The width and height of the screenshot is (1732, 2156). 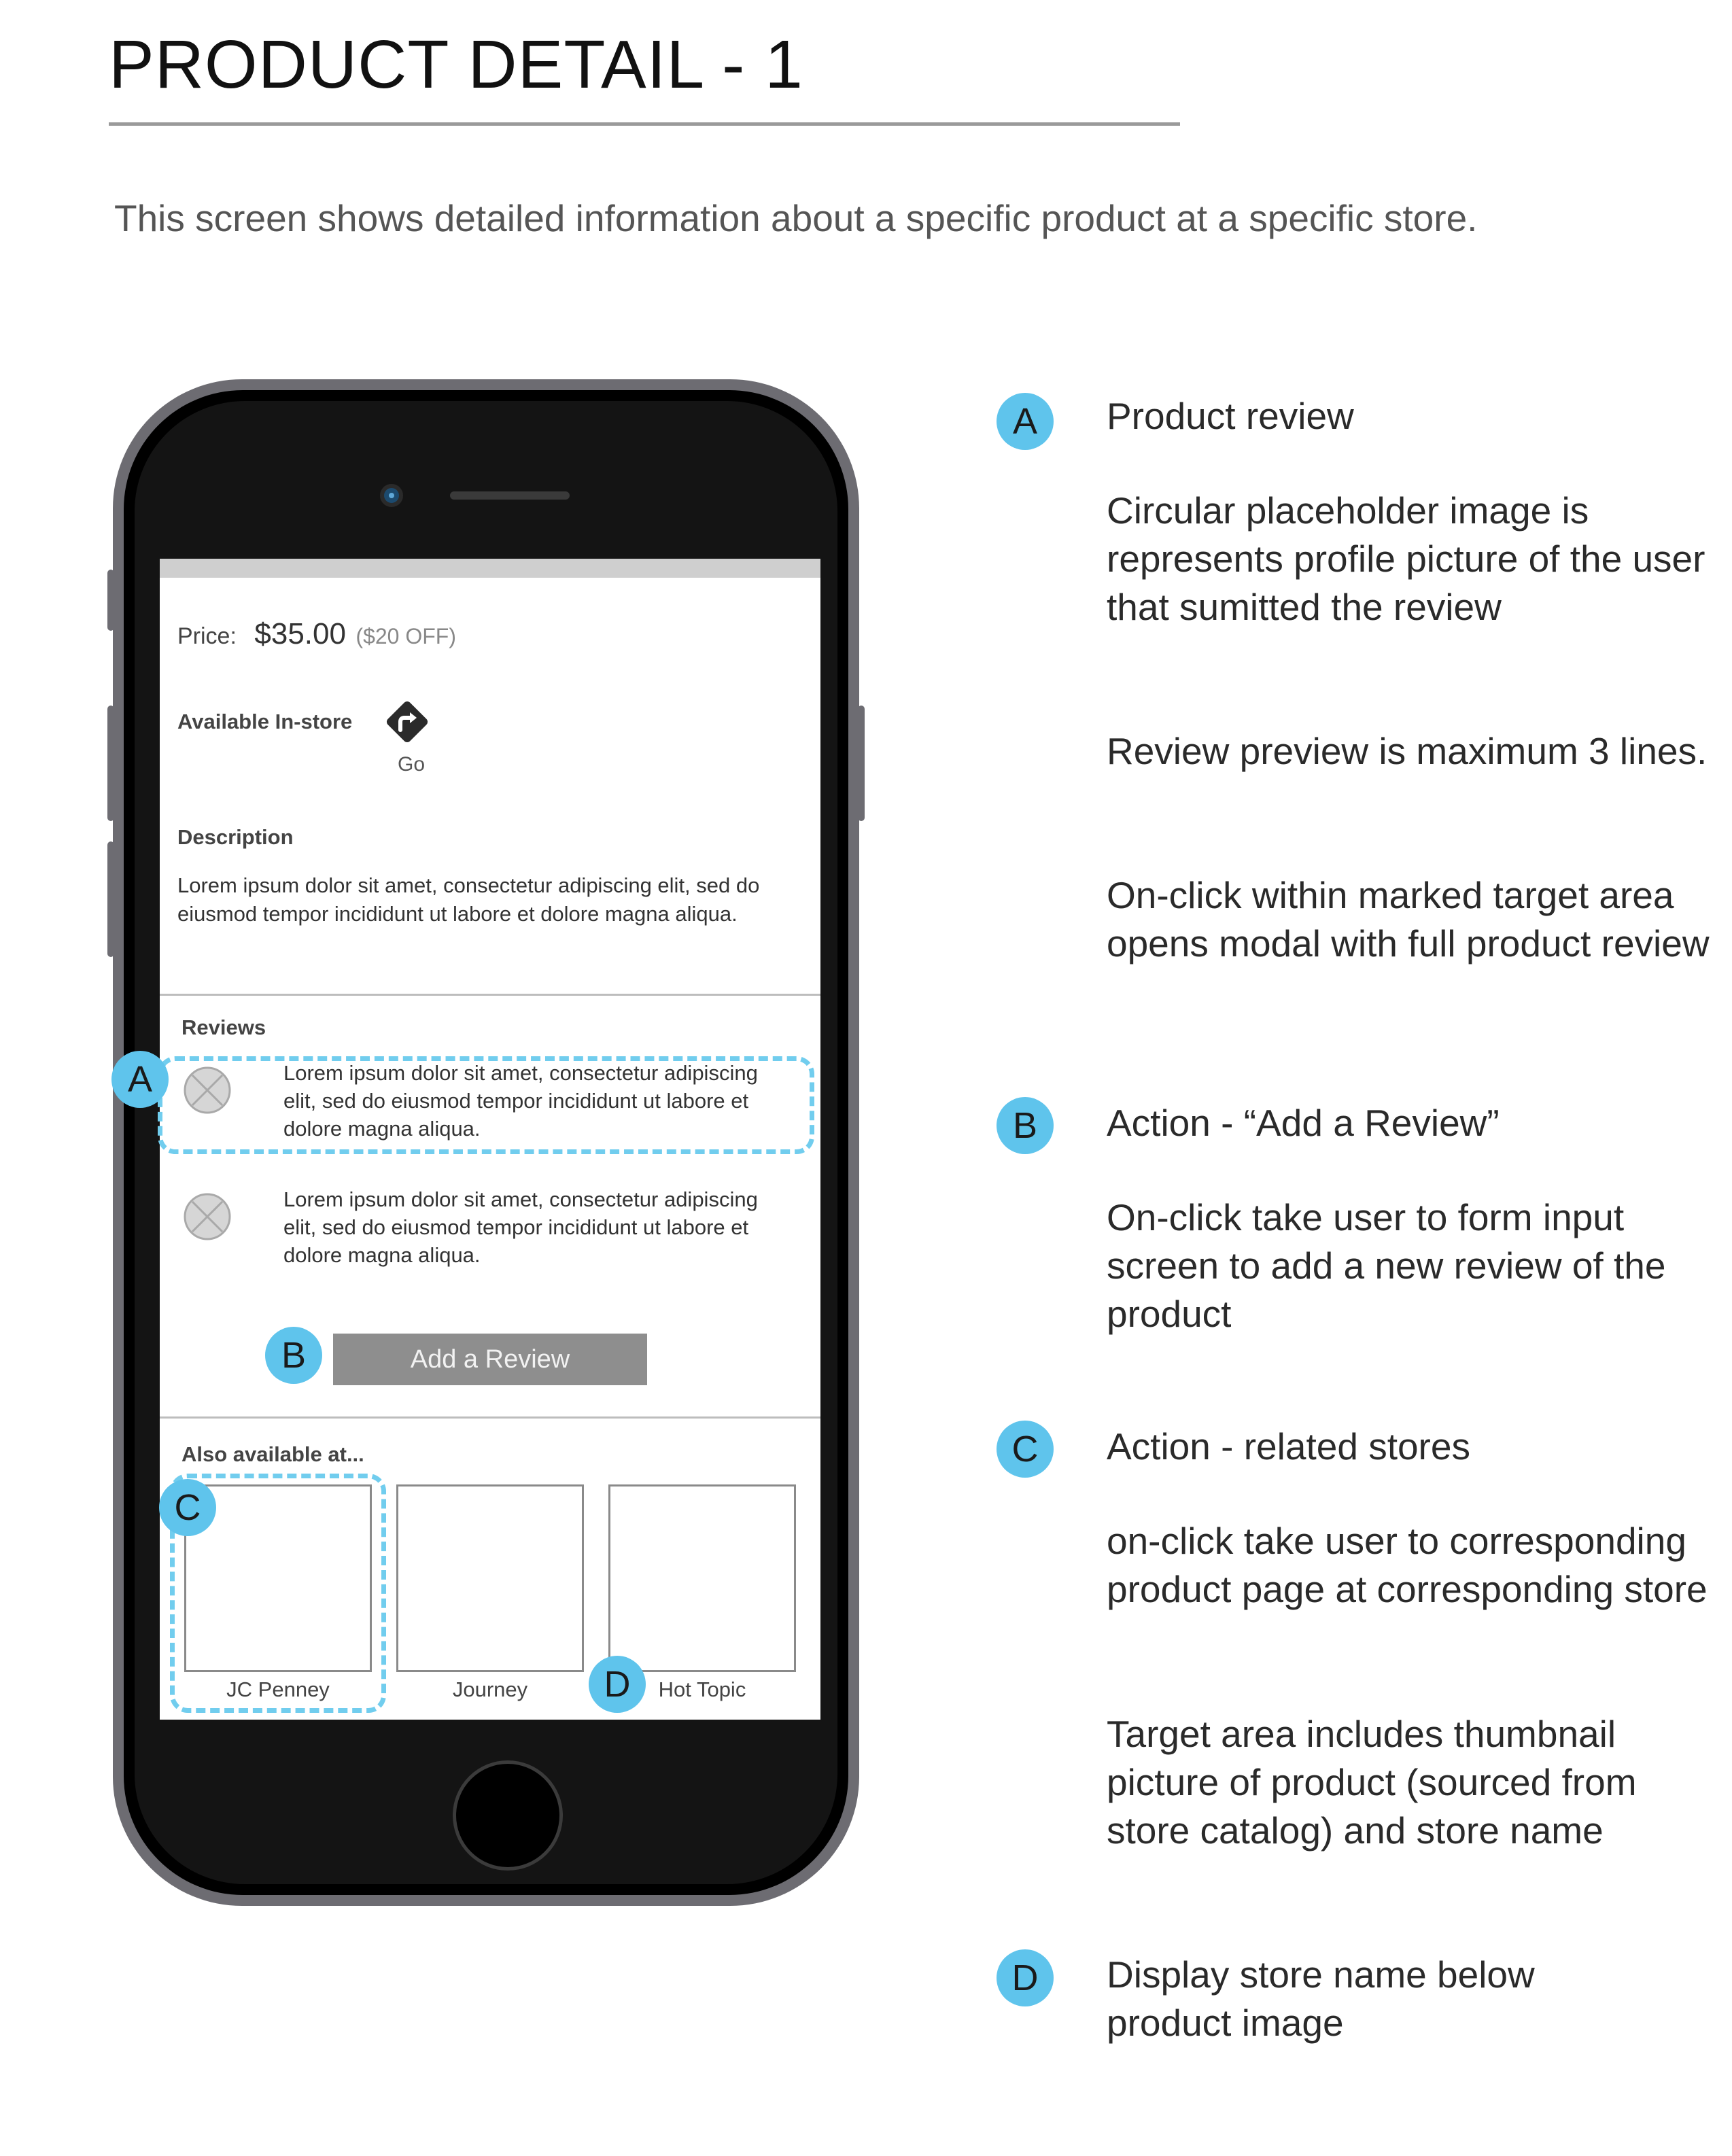 What do you see at coordinates (407, 722) in the screenshot?
I see `directions-icon` at bounding box center [407, 722].